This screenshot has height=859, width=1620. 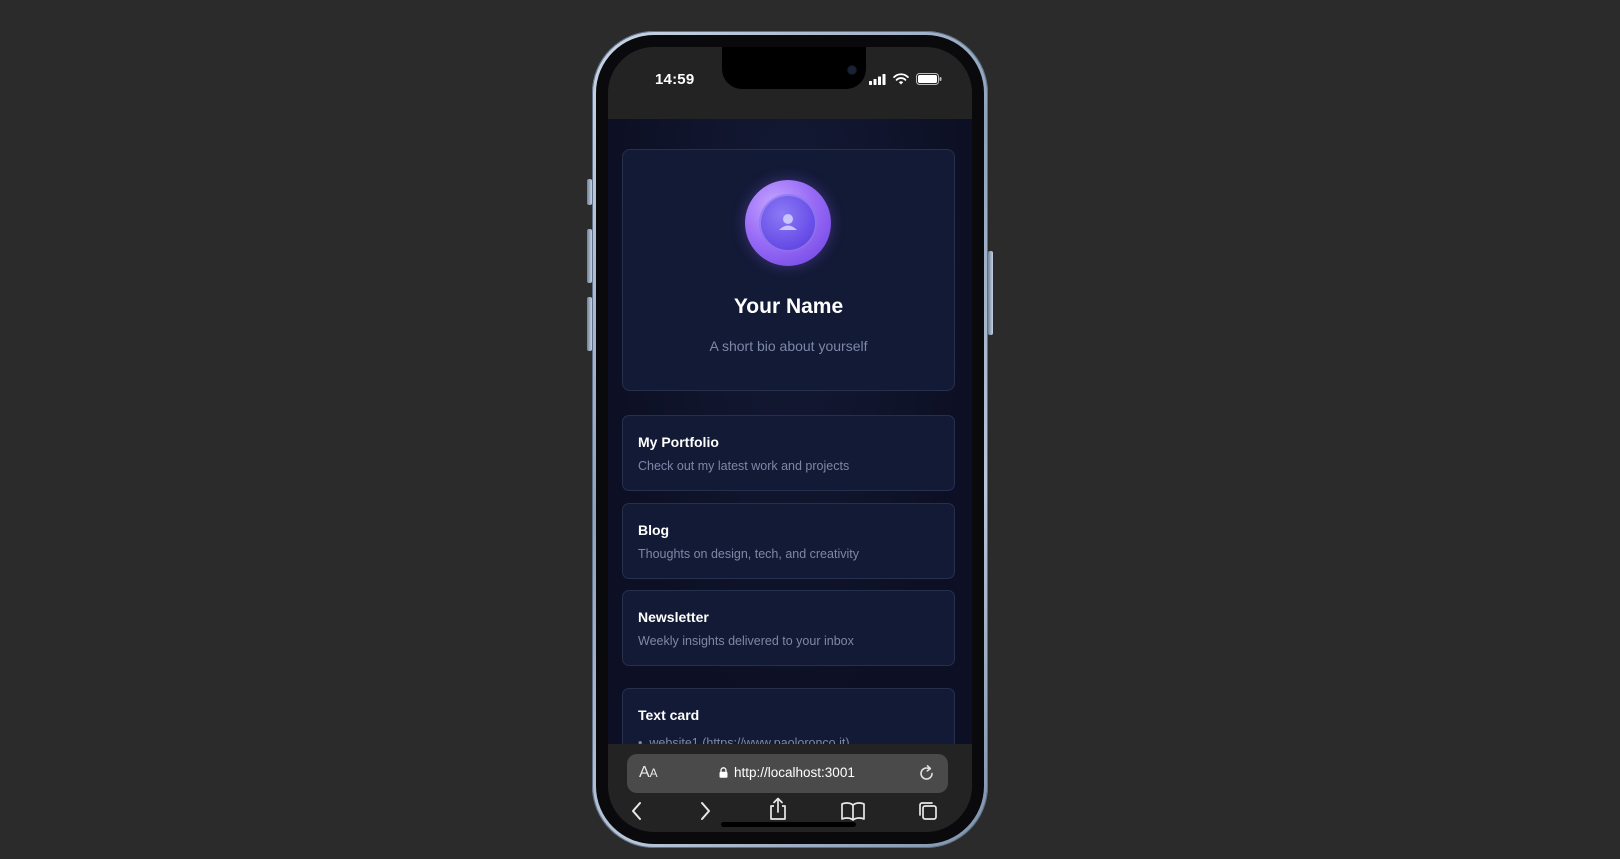 I want to click on status-icons, so click(x=905, y=79).